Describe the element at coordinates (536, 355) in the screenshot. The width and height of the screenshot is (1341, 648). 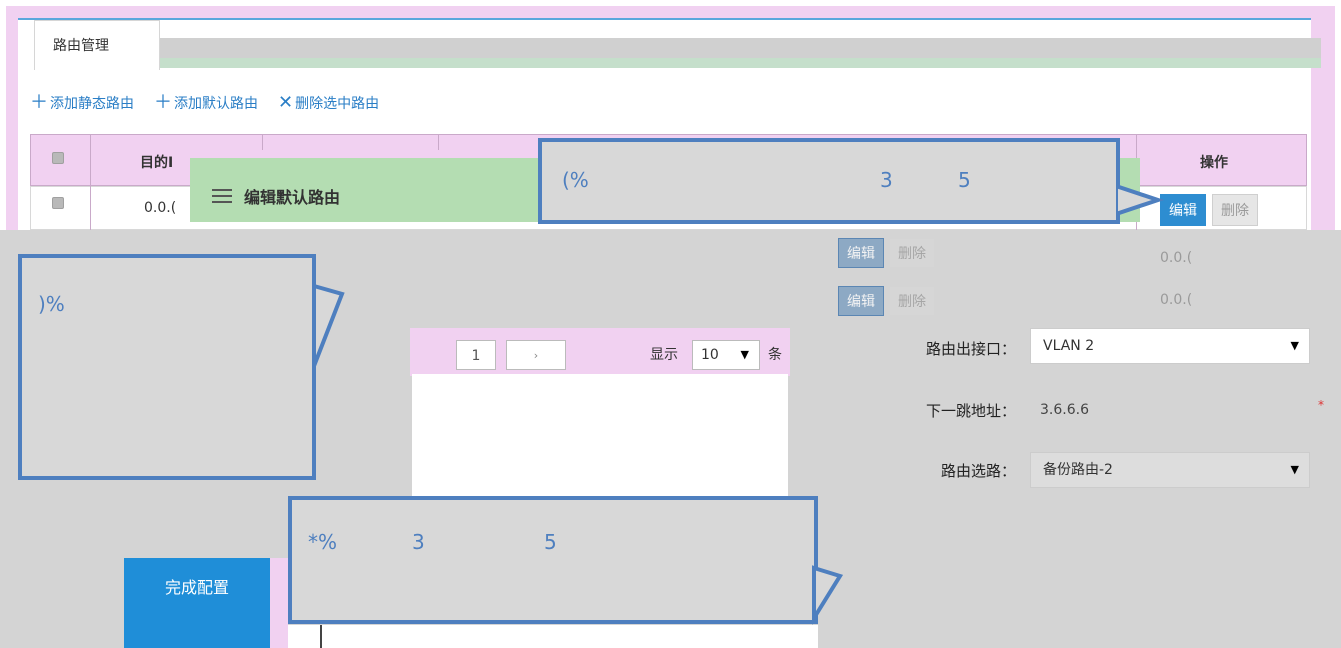
I see `page-next-button: ›` at that location.